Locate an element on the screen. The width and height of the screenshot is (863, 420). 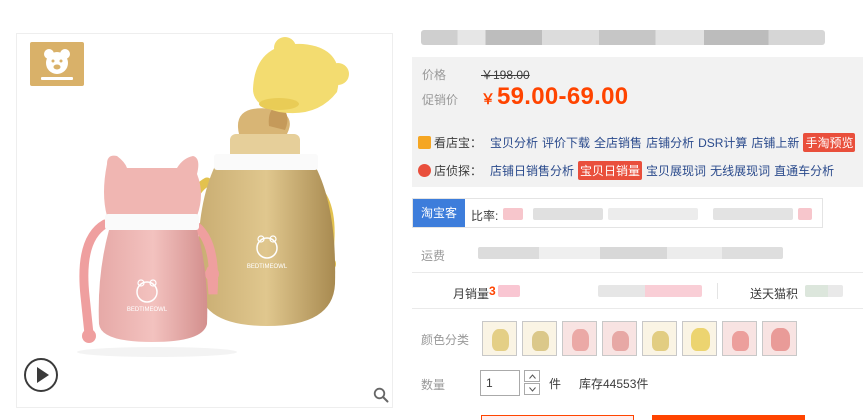
monthly-sales-label: 月销量 is located at coordinates (471, 294).